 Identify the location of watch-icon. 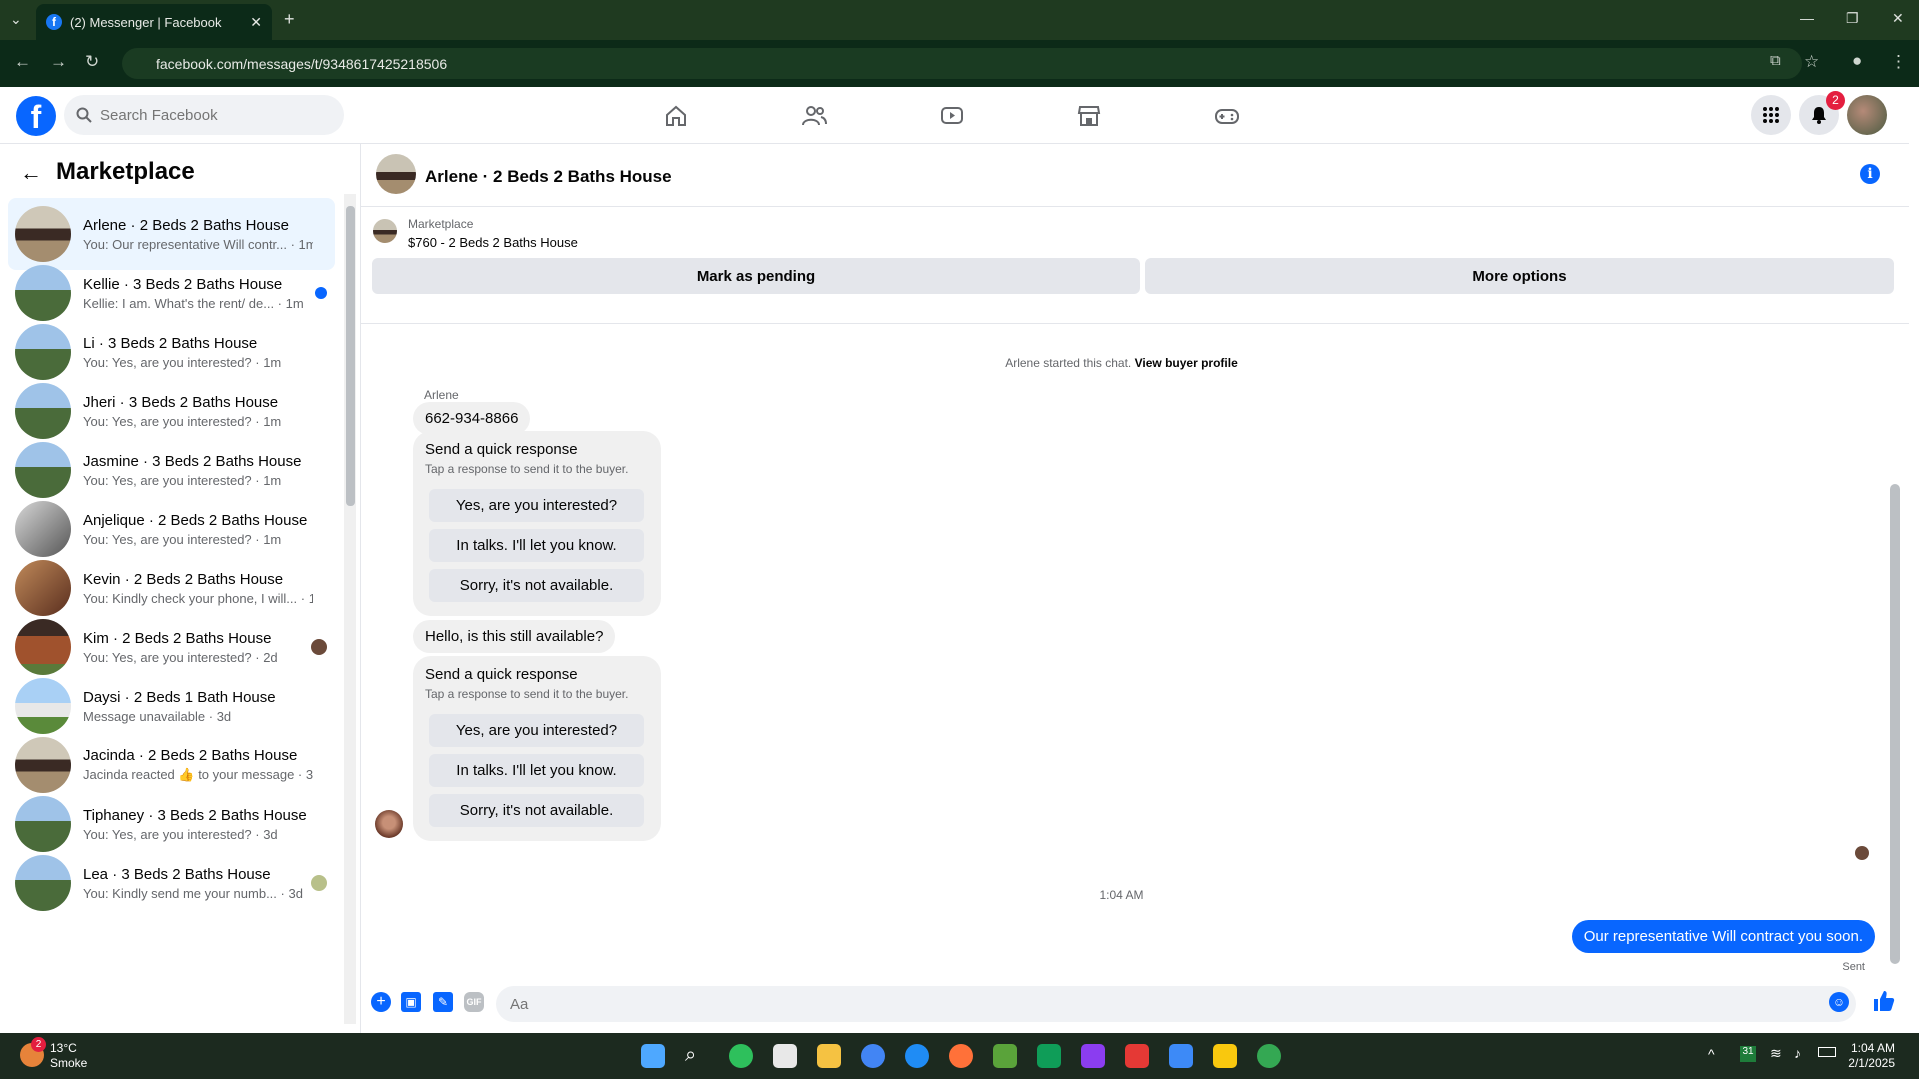
(952, 116).